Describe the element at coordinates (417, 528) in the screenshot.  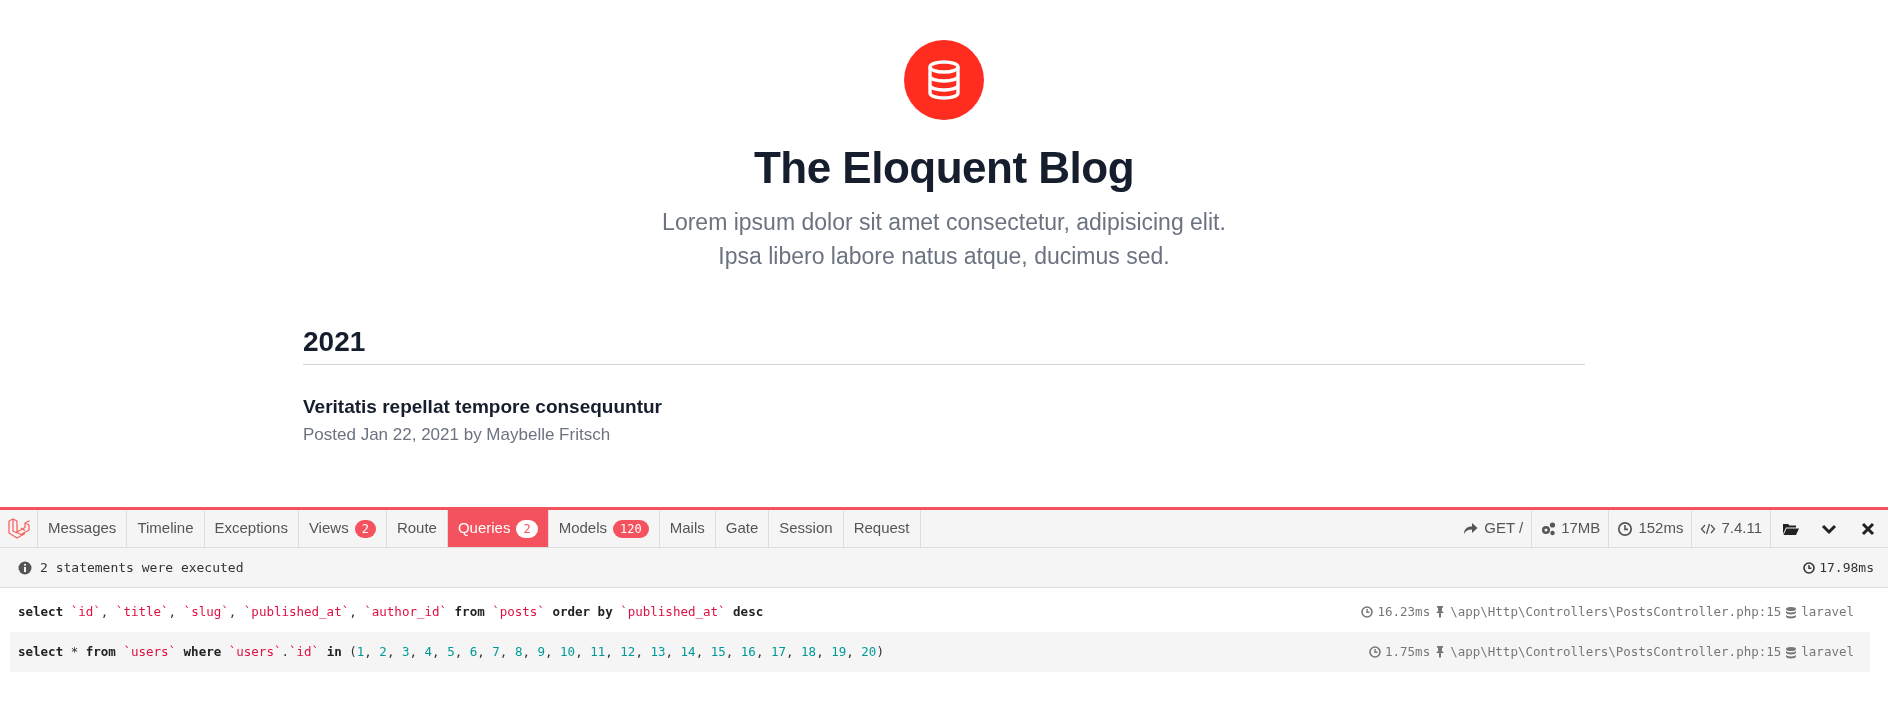
I see `debugbar-tab: Route` at that location.